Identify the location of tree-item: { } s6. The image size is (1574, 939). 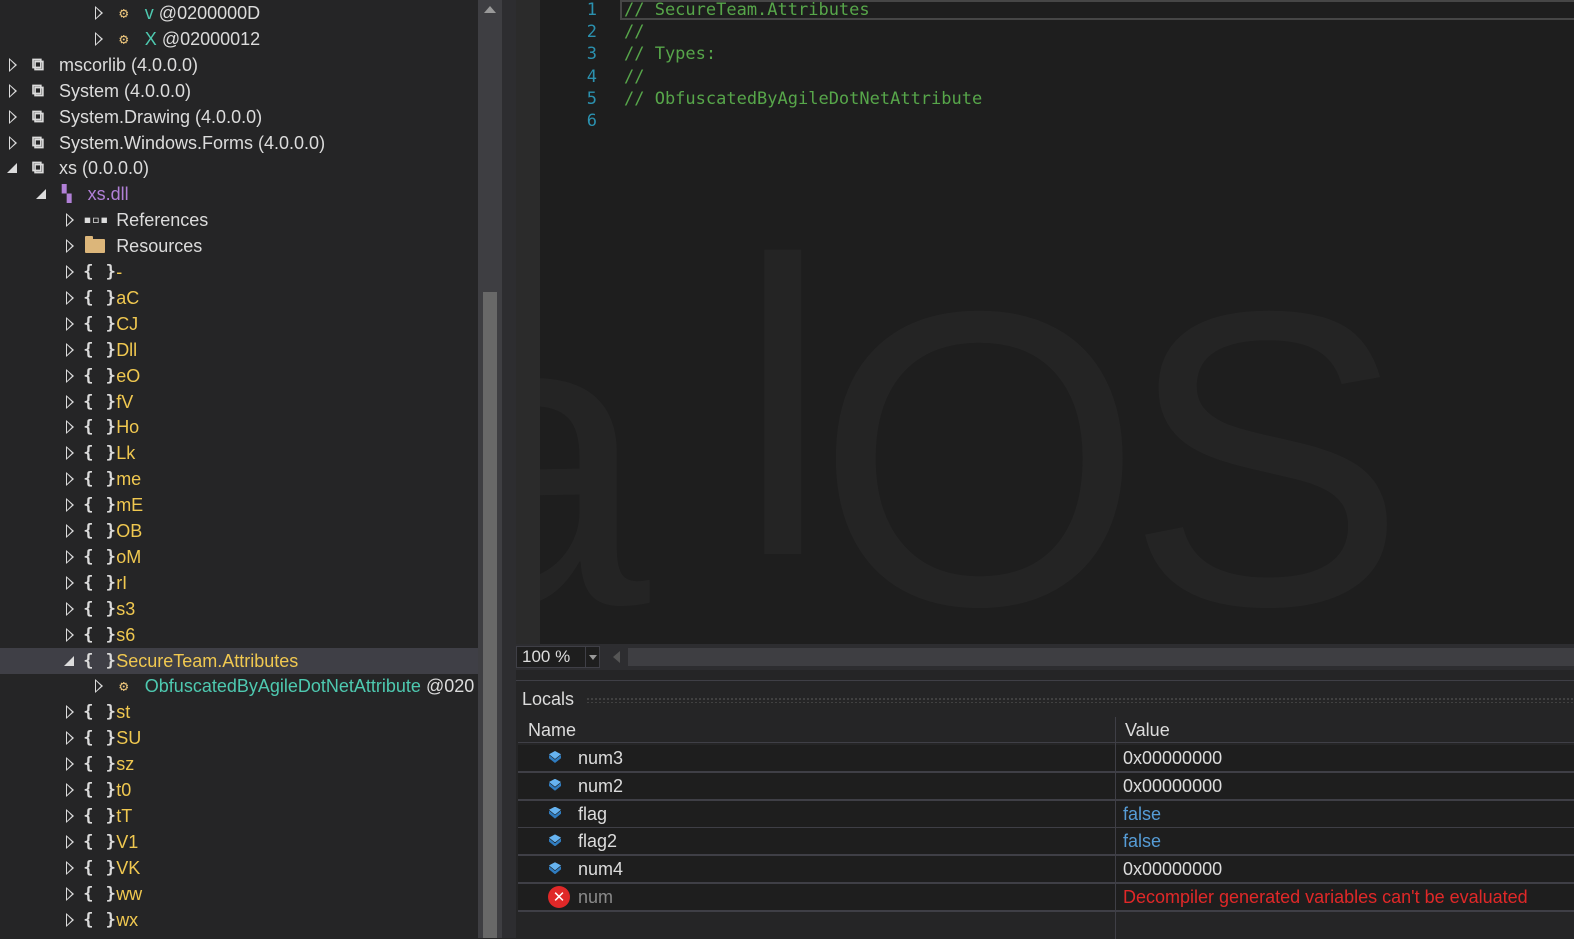
(239, 635).